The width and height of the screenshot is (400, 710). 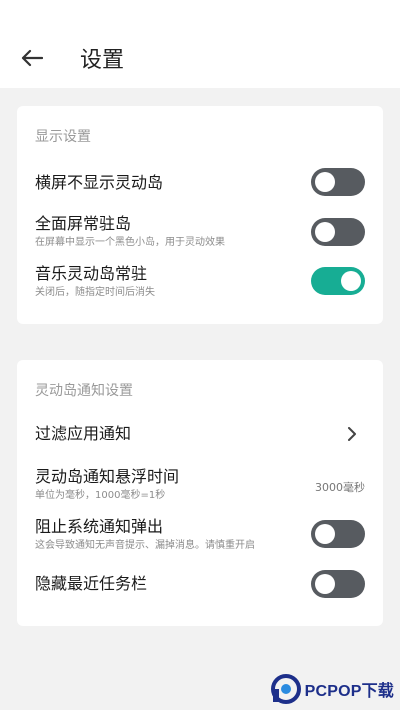 I want to click on toggle-block-system, so click(x=338, y=534).